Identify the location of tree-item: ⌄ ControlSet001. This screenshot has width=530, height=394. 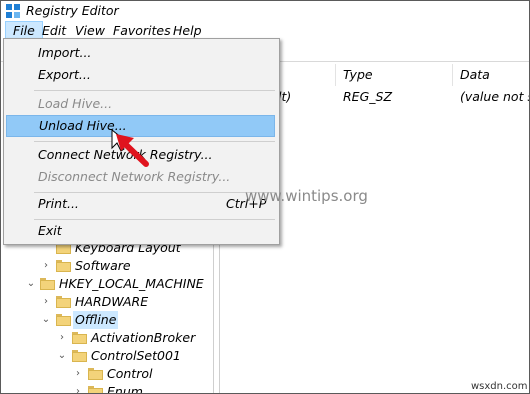
(107, 356).